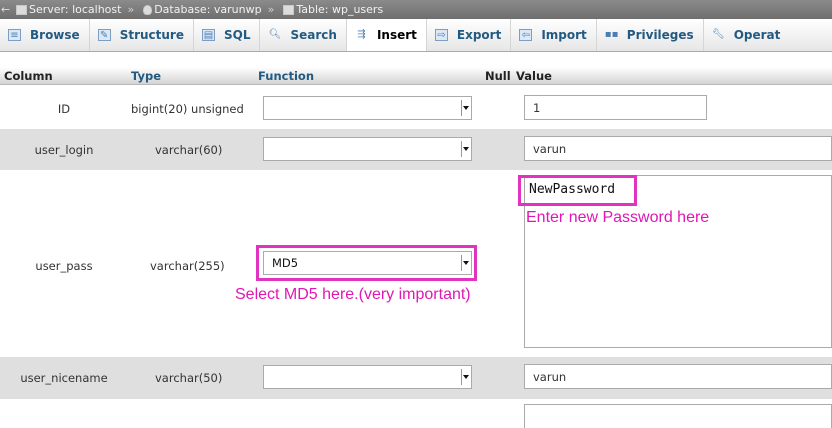 The width and height of the screenshot is (832, 428). I want to click on md5-highlight-box, so click(366, 263).